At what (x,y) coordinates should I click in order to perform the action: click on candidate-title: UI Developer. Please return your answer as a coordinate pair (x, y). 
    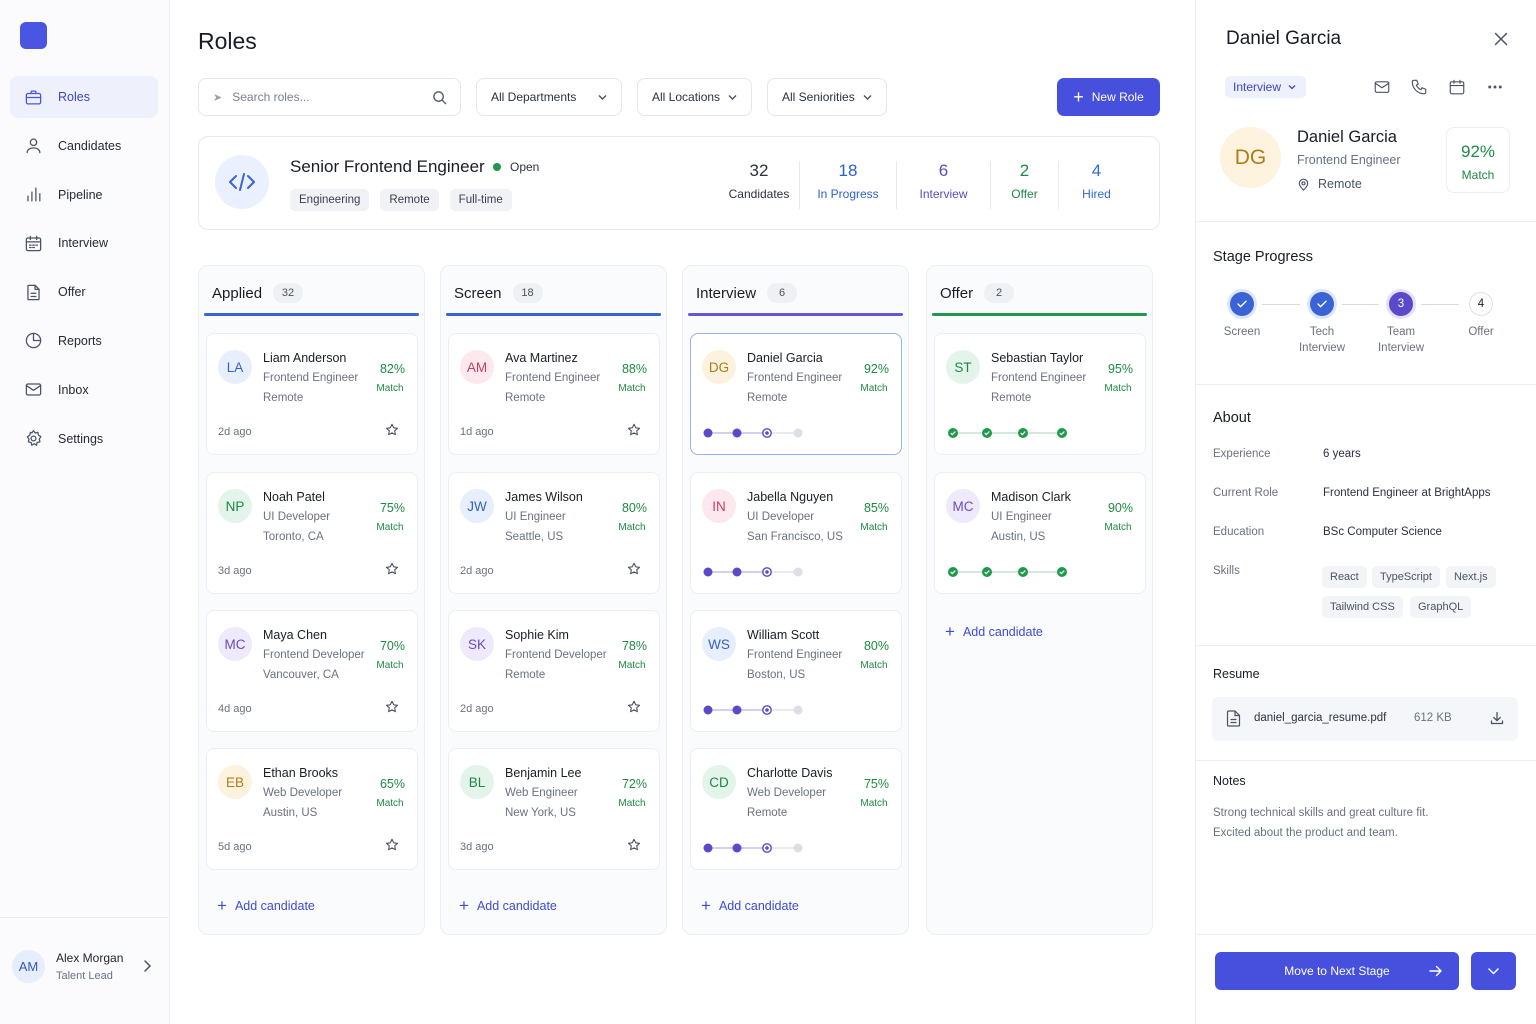
    Looking at the image, I should click on (781, 517).